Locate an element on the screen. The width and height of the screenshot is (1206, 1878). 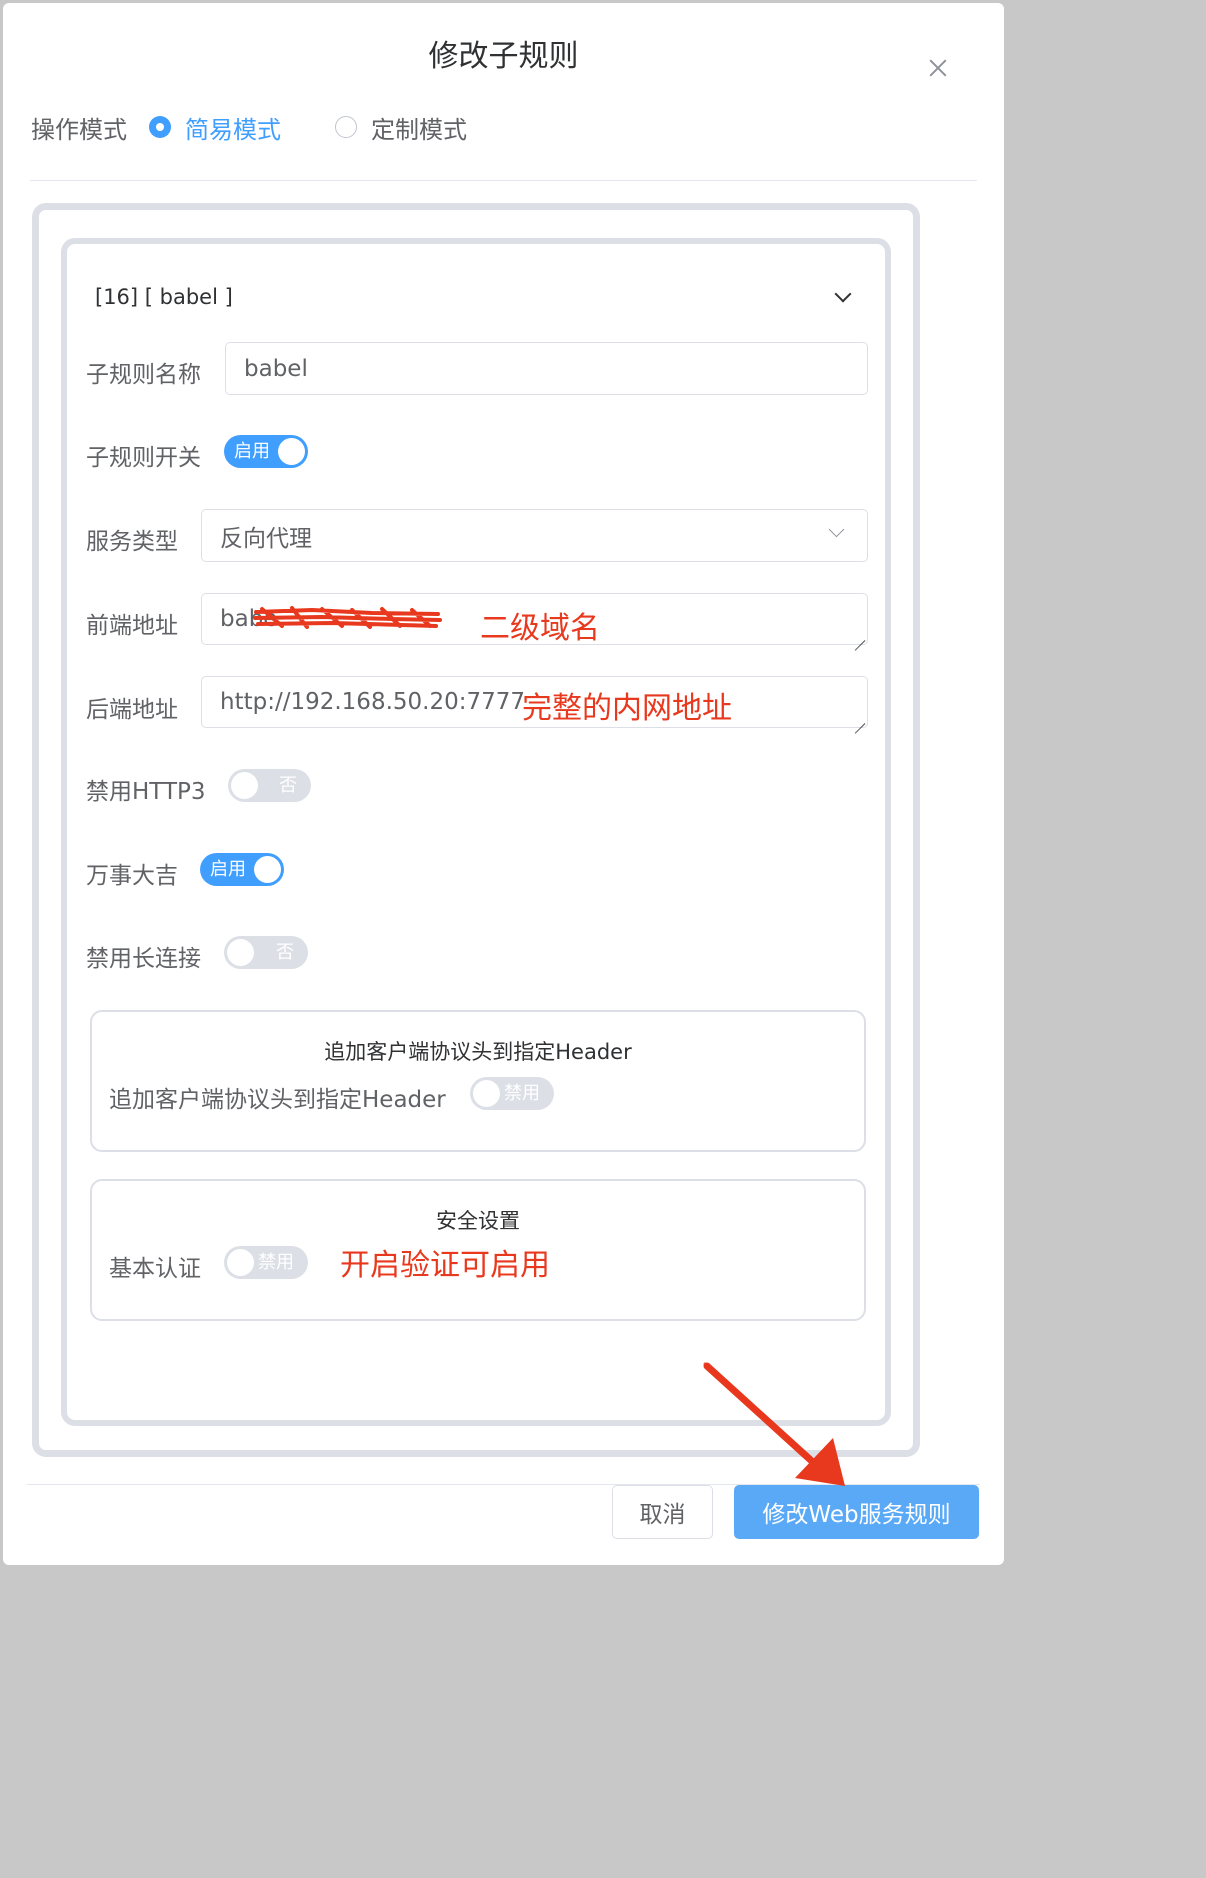
enabled-label: 子规则开关 is located at coordinates (143, 458).